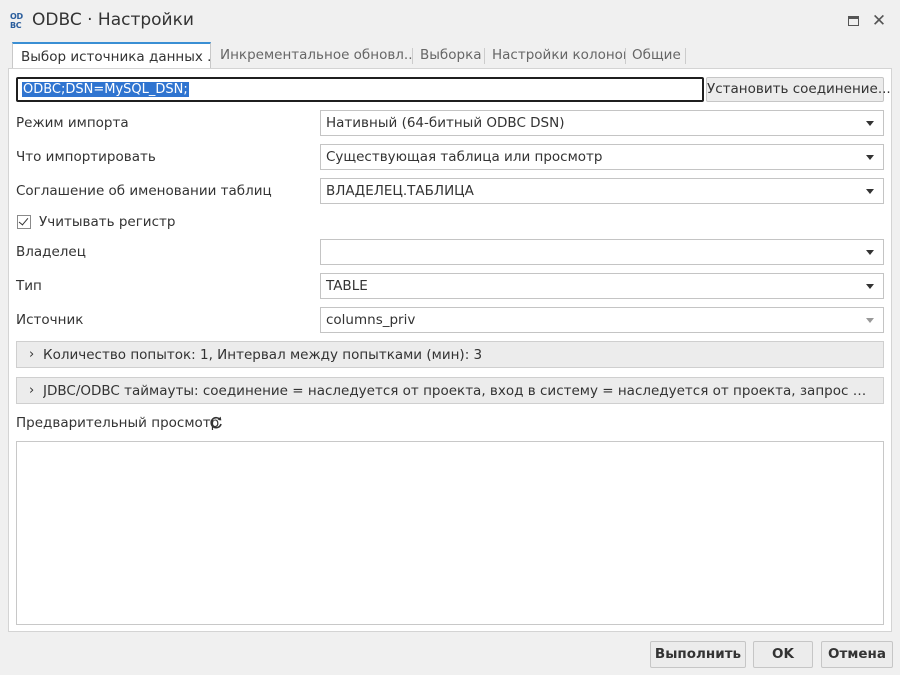 Image resolution: width=900 pixels, height=675 pixels. Describe the element at coordinates (371, 320) in the screenshot. I see `source-value: columns_priv` at that location.